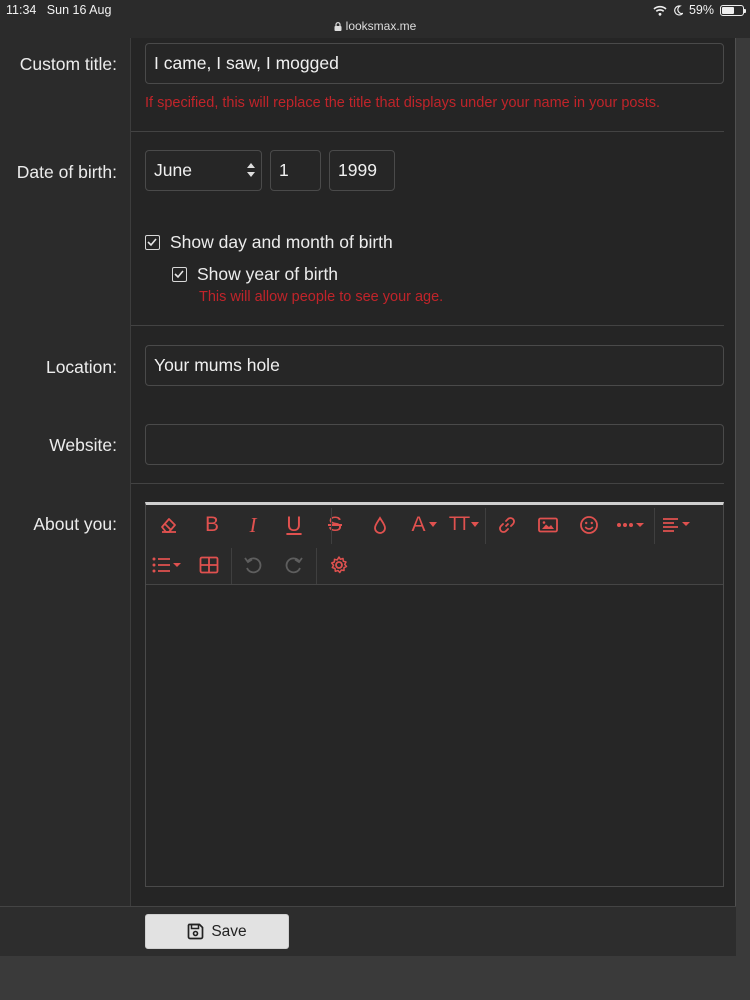  What do you see at coordinates (75, 524) in the screenshot?
I see `about-you-label: About you:` at bounding box center [75, 524].